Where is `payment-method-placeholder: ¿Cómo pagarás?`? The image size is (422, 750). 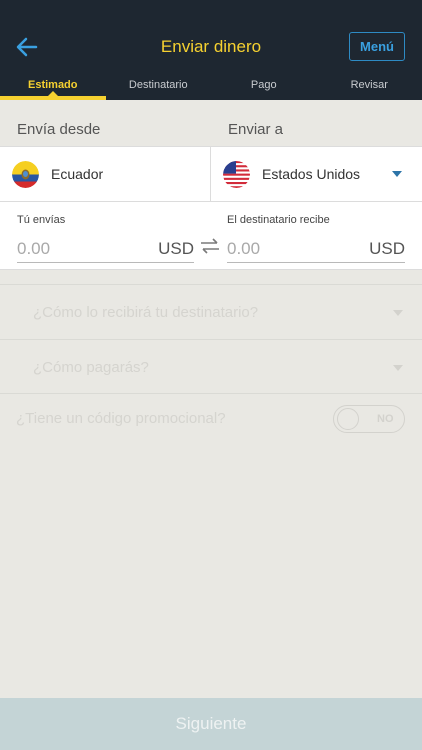 payment-method-placeholder: ¿Cómo pagarás? is located at coordinates (91, 367).